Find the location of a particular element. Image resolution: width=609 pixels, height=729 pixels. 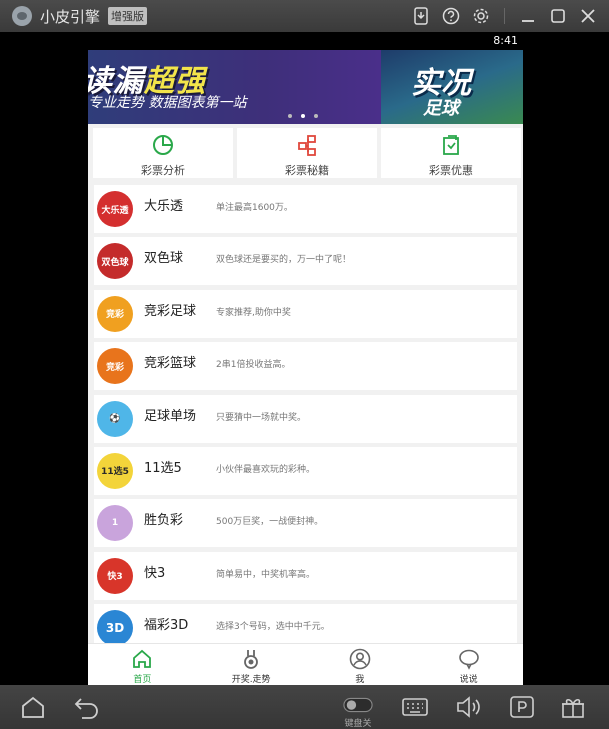

back-arrow-icon is located at coordinates (87, 707).